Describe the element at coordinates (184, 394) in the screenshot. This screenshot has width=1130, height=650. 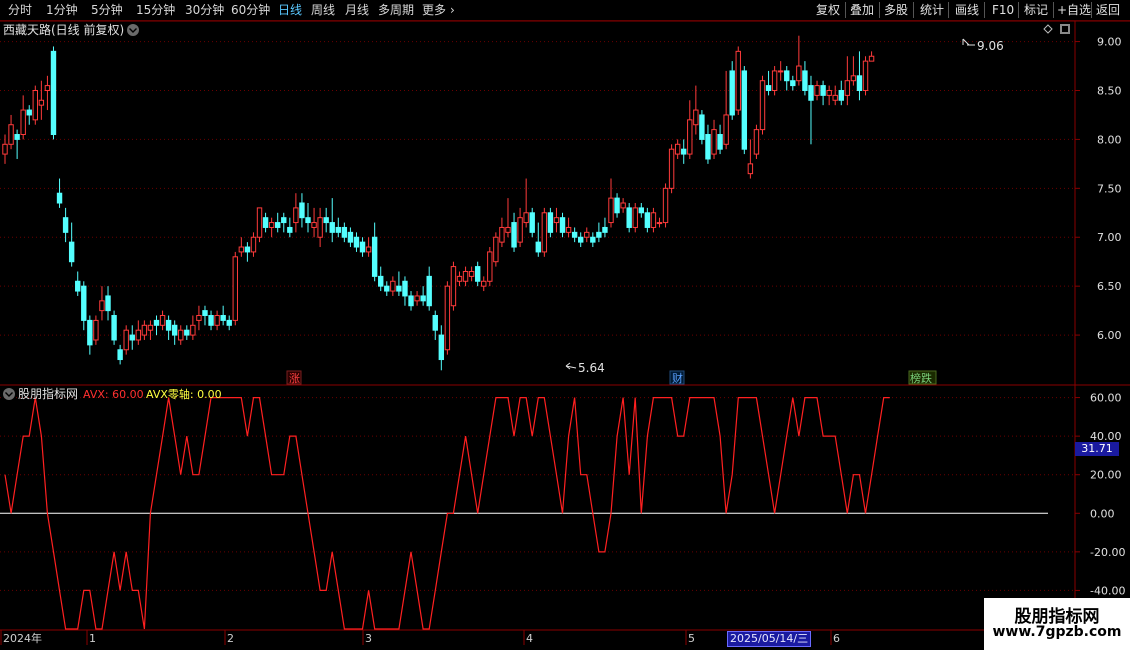
I see `avx-zero-label: AVX零轴: 0.00` at that location.